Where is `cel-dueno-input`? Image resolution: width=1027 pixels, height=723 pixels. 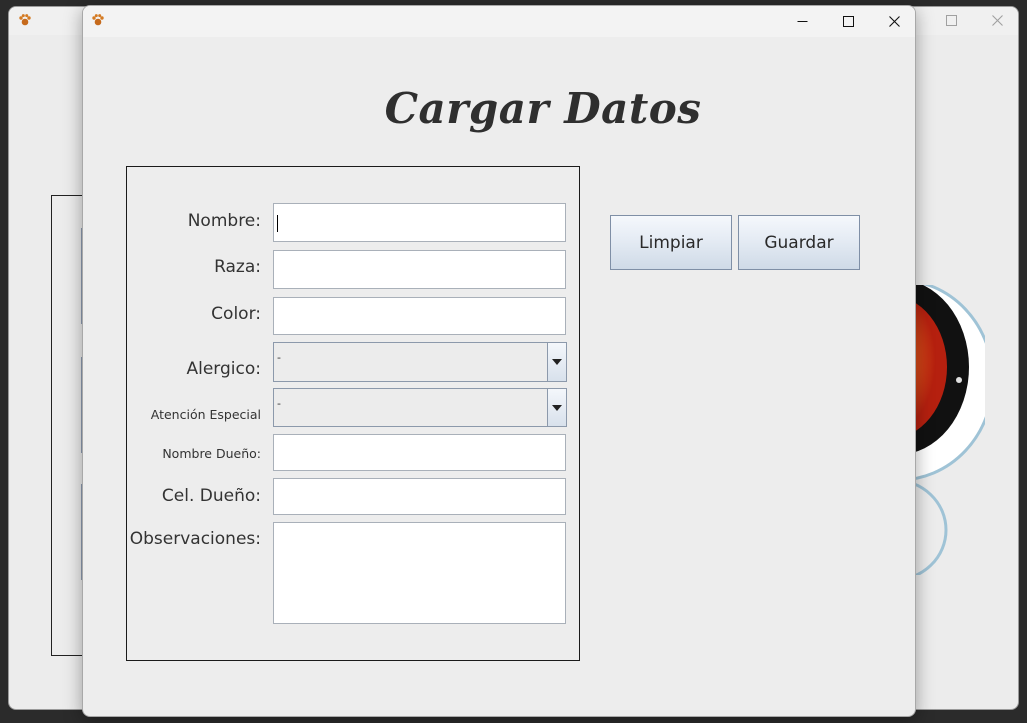
cel-dueno-input is located at coordinates (419, 496).